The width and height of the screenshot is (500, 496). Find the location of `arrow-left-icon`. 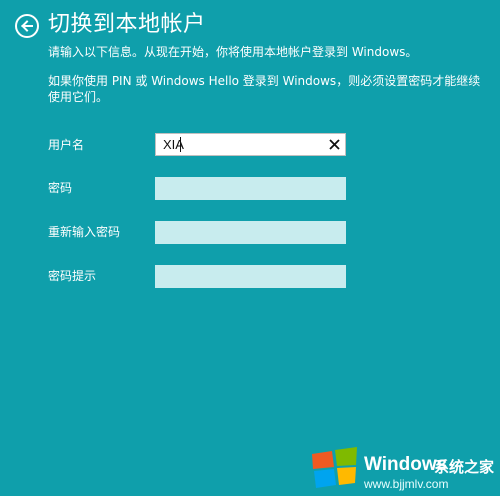

arrow-left-icon is located at coordinates (27, 26).